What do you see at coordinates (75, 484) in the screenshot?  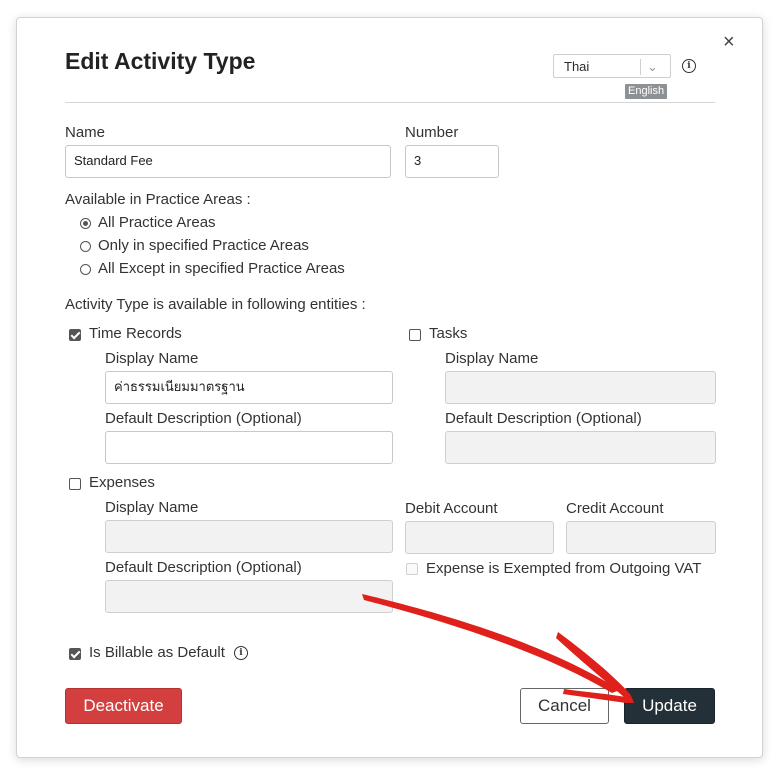 I see `expenses-checkbox` at bounding box center [75, 484].